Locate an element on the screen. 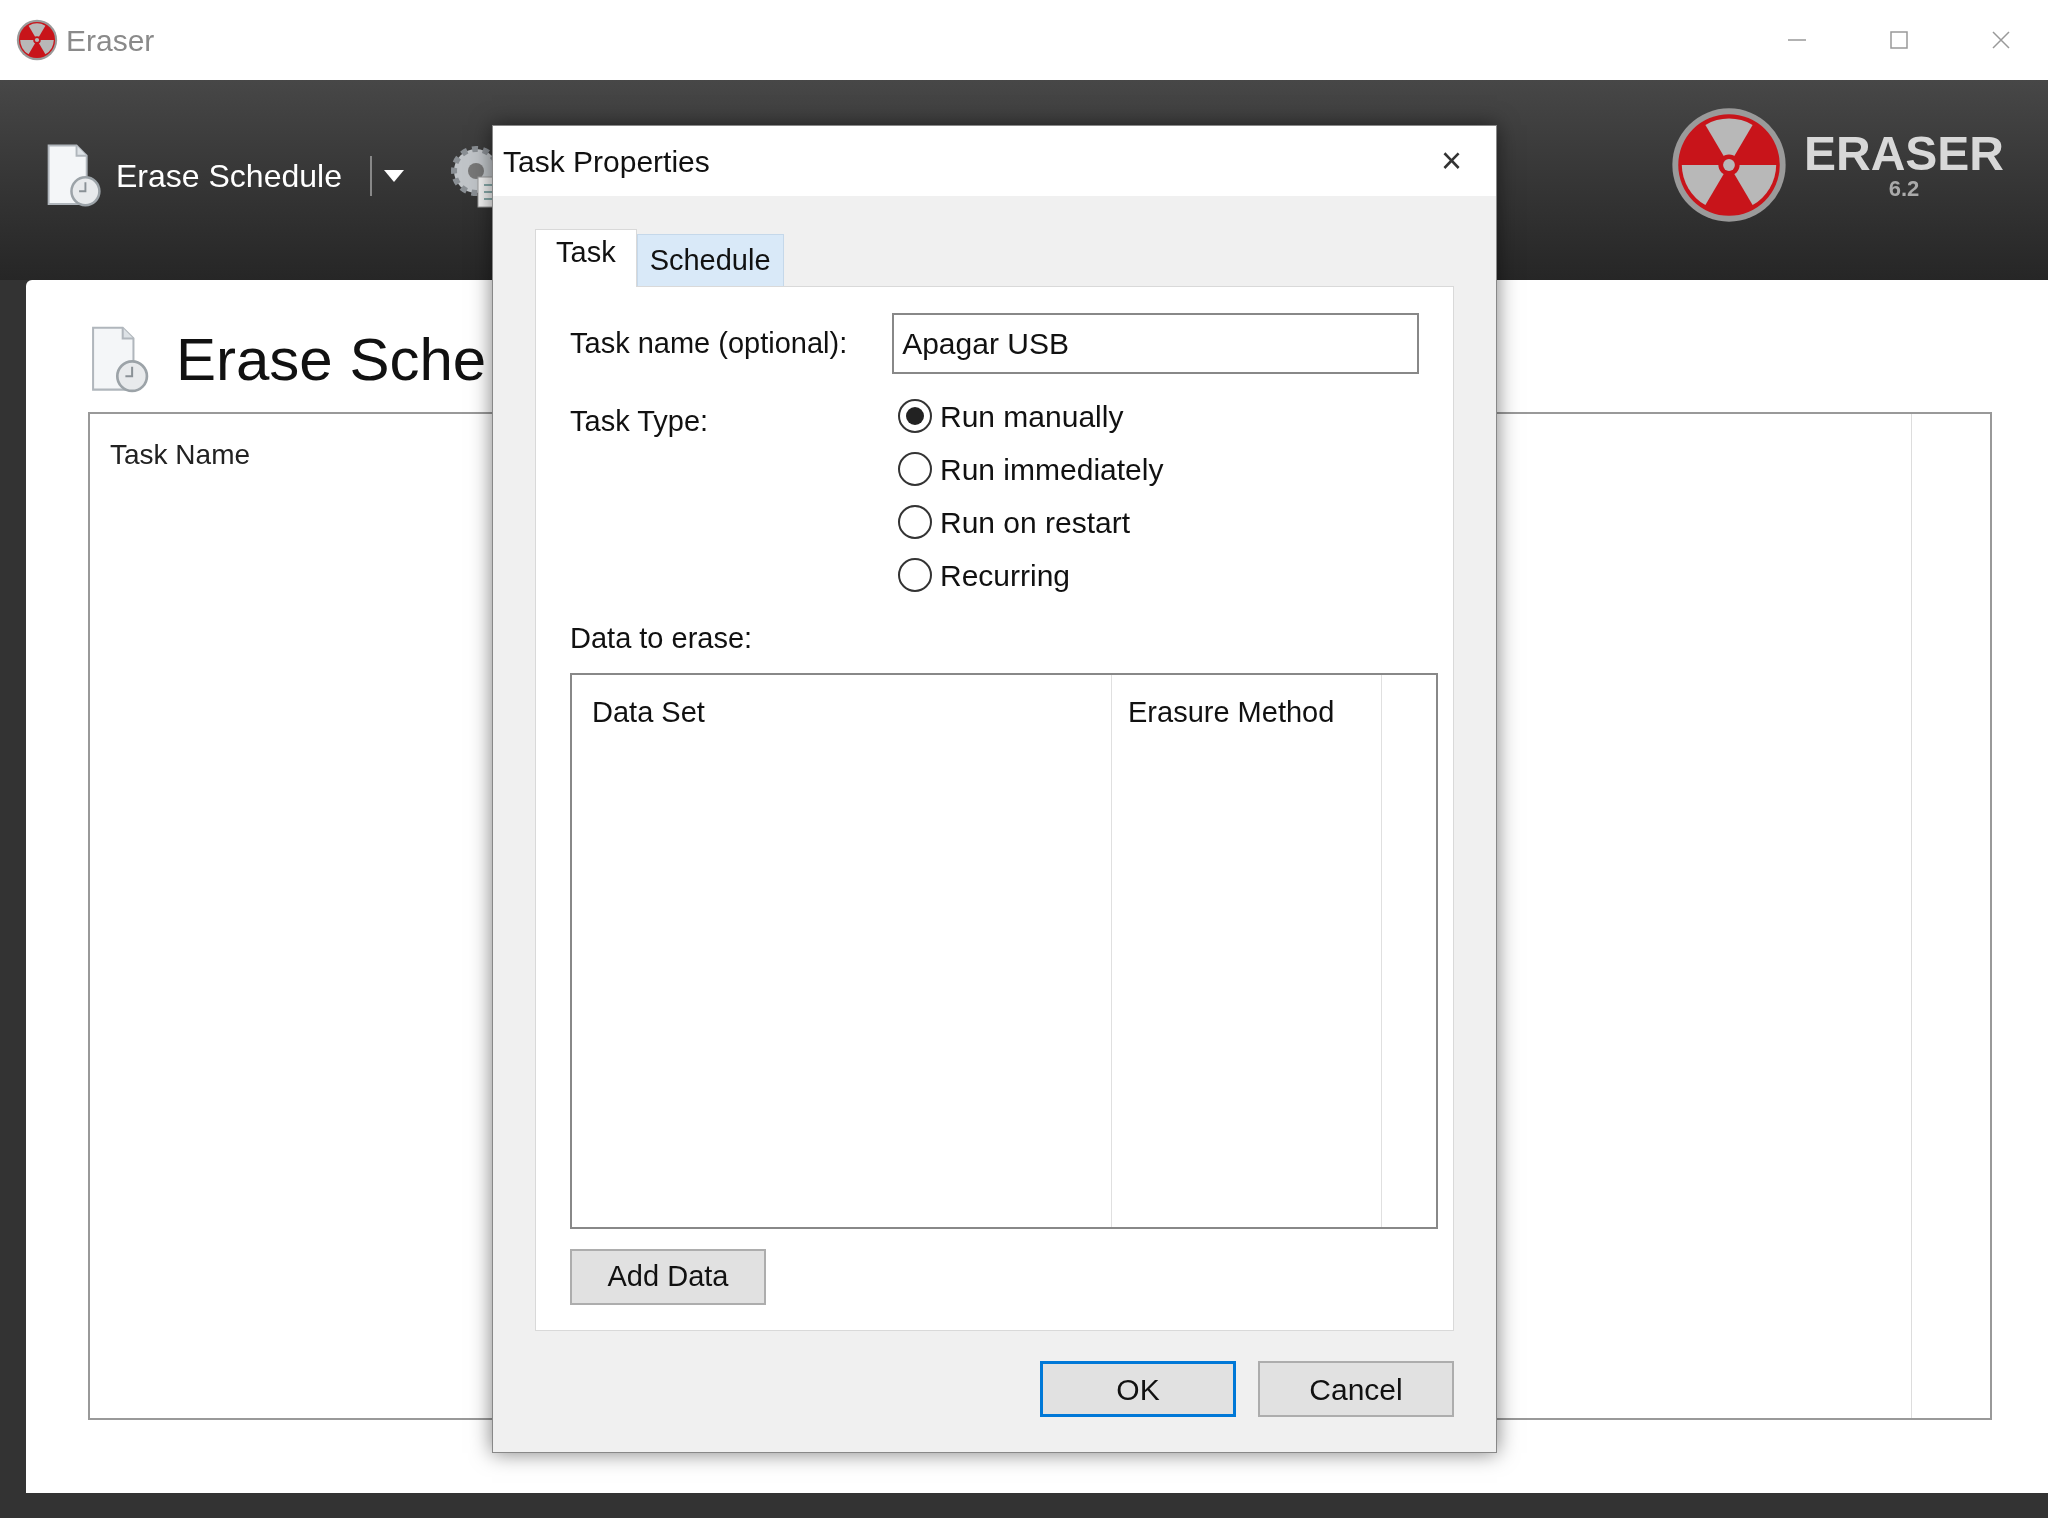 The image size is (2048, 1518). column-header: Erasure Method is located at coordinates (1231, 711).